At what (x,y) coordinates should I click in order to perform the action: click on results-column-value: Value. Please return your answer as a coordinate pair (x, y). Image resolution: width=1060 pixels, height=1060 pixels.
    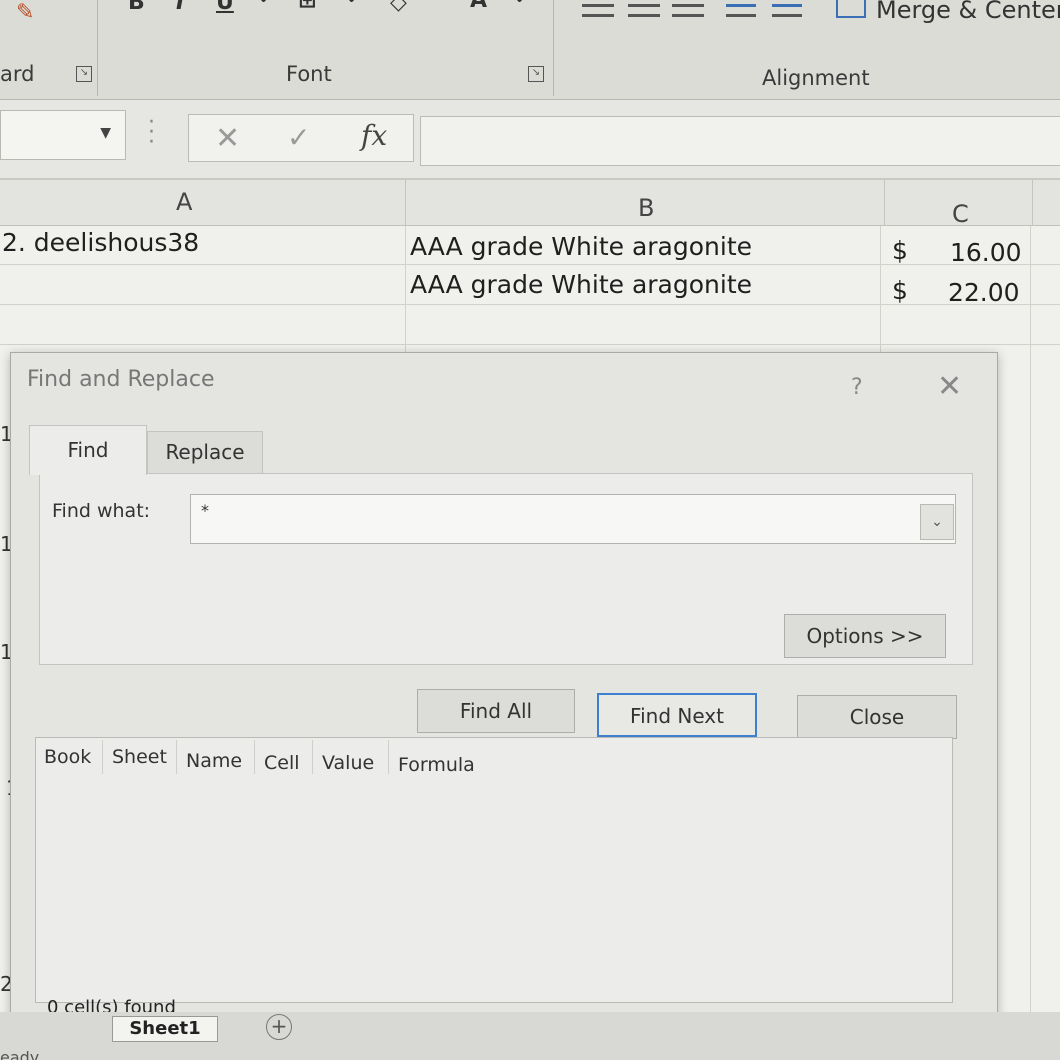
    Looking at the image, I should click on (348, 763).